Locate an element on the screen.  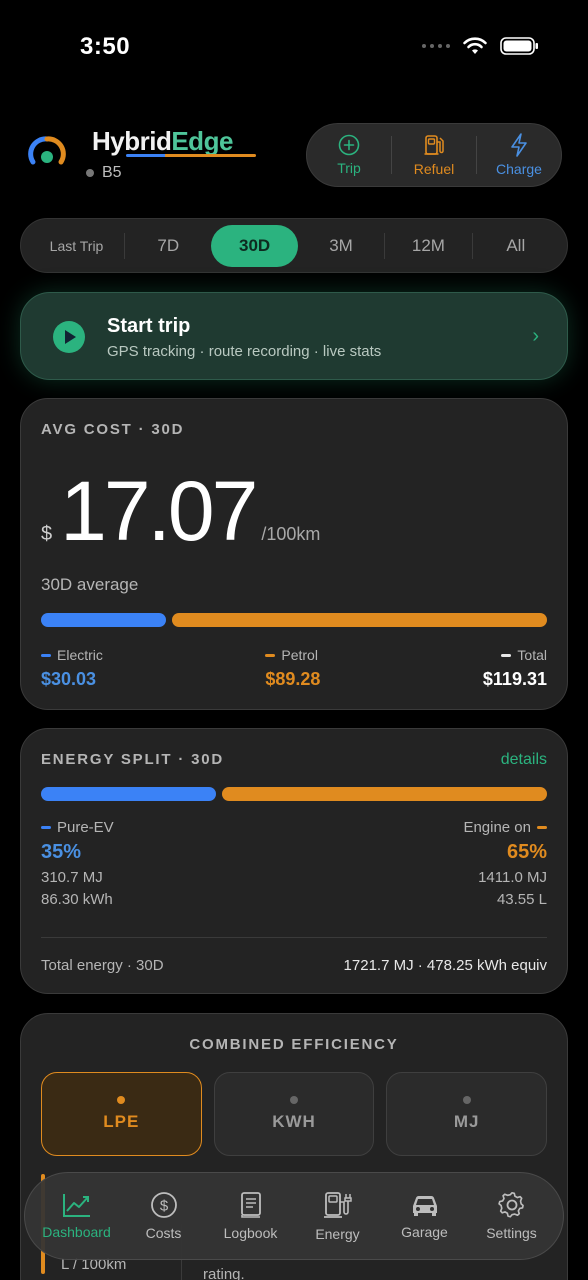
tab-costs: $ Costs is located at coordinates (163, 1216).